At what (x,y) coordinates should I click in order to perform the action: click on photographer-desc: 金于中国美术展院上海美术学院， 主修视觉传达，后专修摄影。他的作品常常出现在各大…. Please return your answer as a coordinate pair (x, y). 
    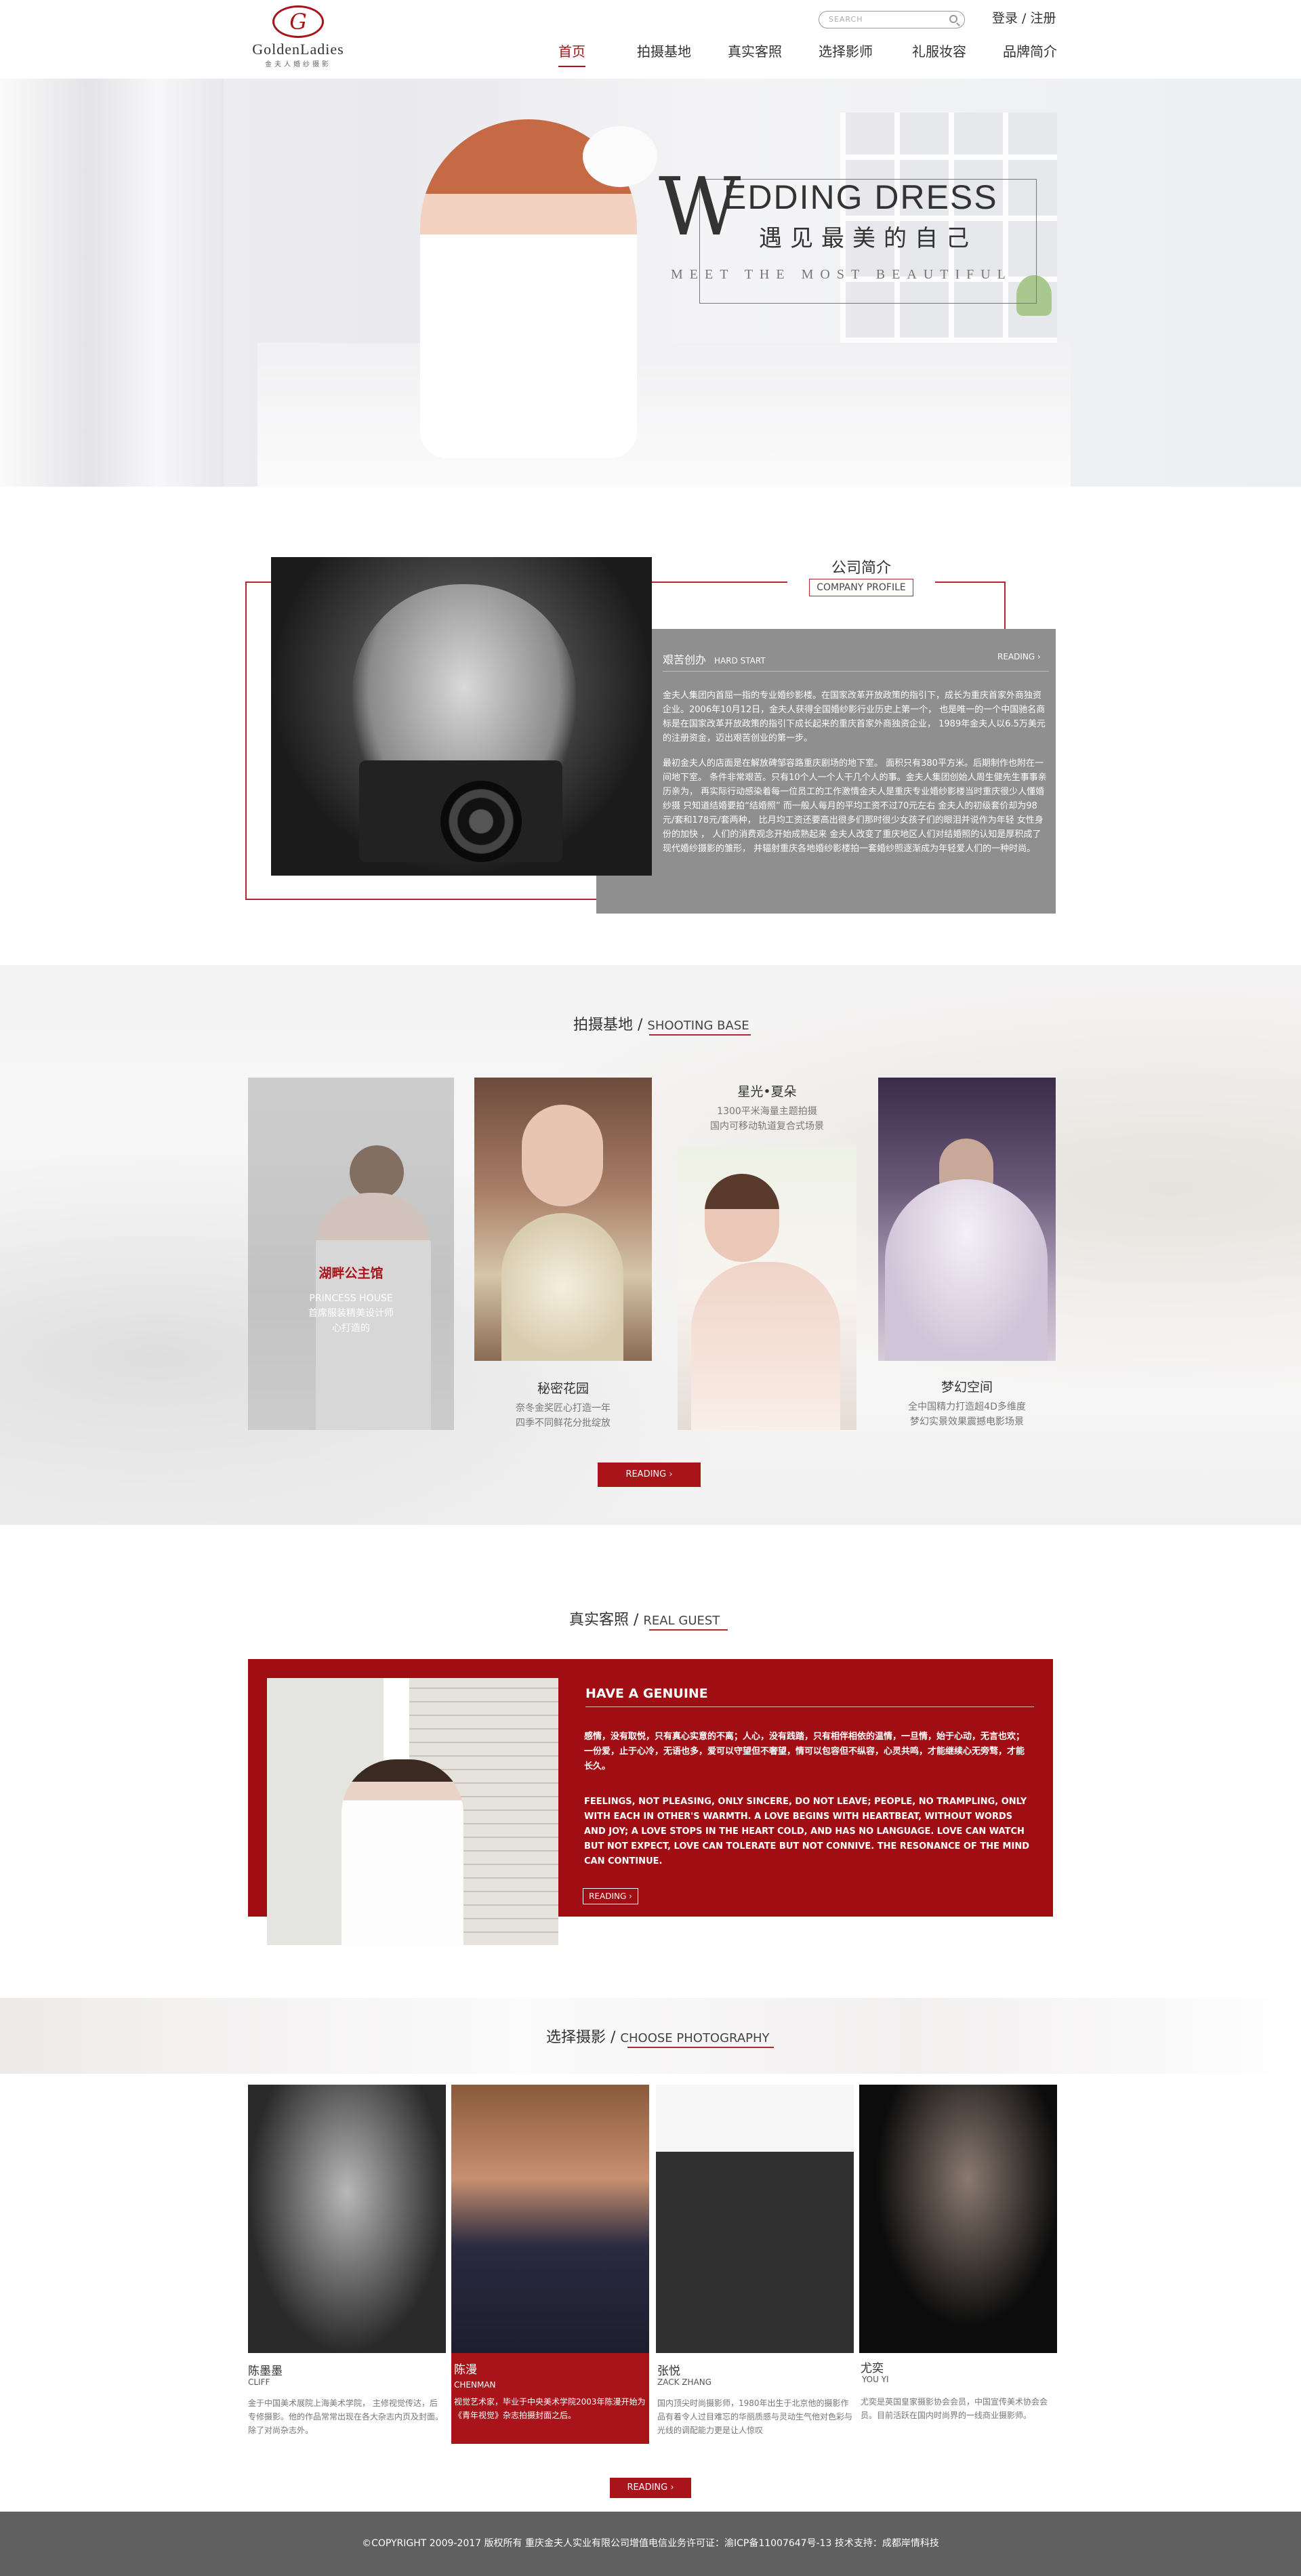
    Looking at the image, I should click on (346, 2417).